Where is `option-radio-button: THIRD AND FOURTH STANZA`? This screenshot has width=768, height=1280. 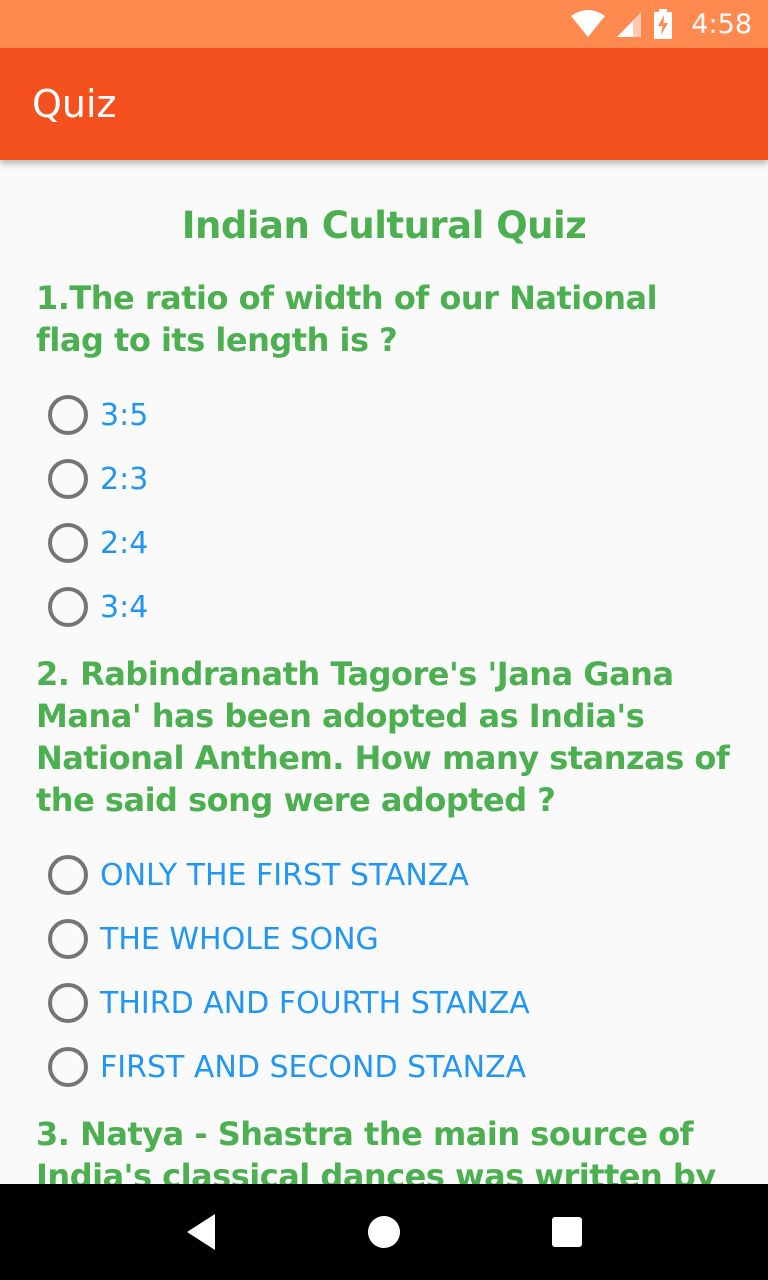 option-radio-button: THIRD AND FOURTH STANZA is located at coordinates (384, 1003).